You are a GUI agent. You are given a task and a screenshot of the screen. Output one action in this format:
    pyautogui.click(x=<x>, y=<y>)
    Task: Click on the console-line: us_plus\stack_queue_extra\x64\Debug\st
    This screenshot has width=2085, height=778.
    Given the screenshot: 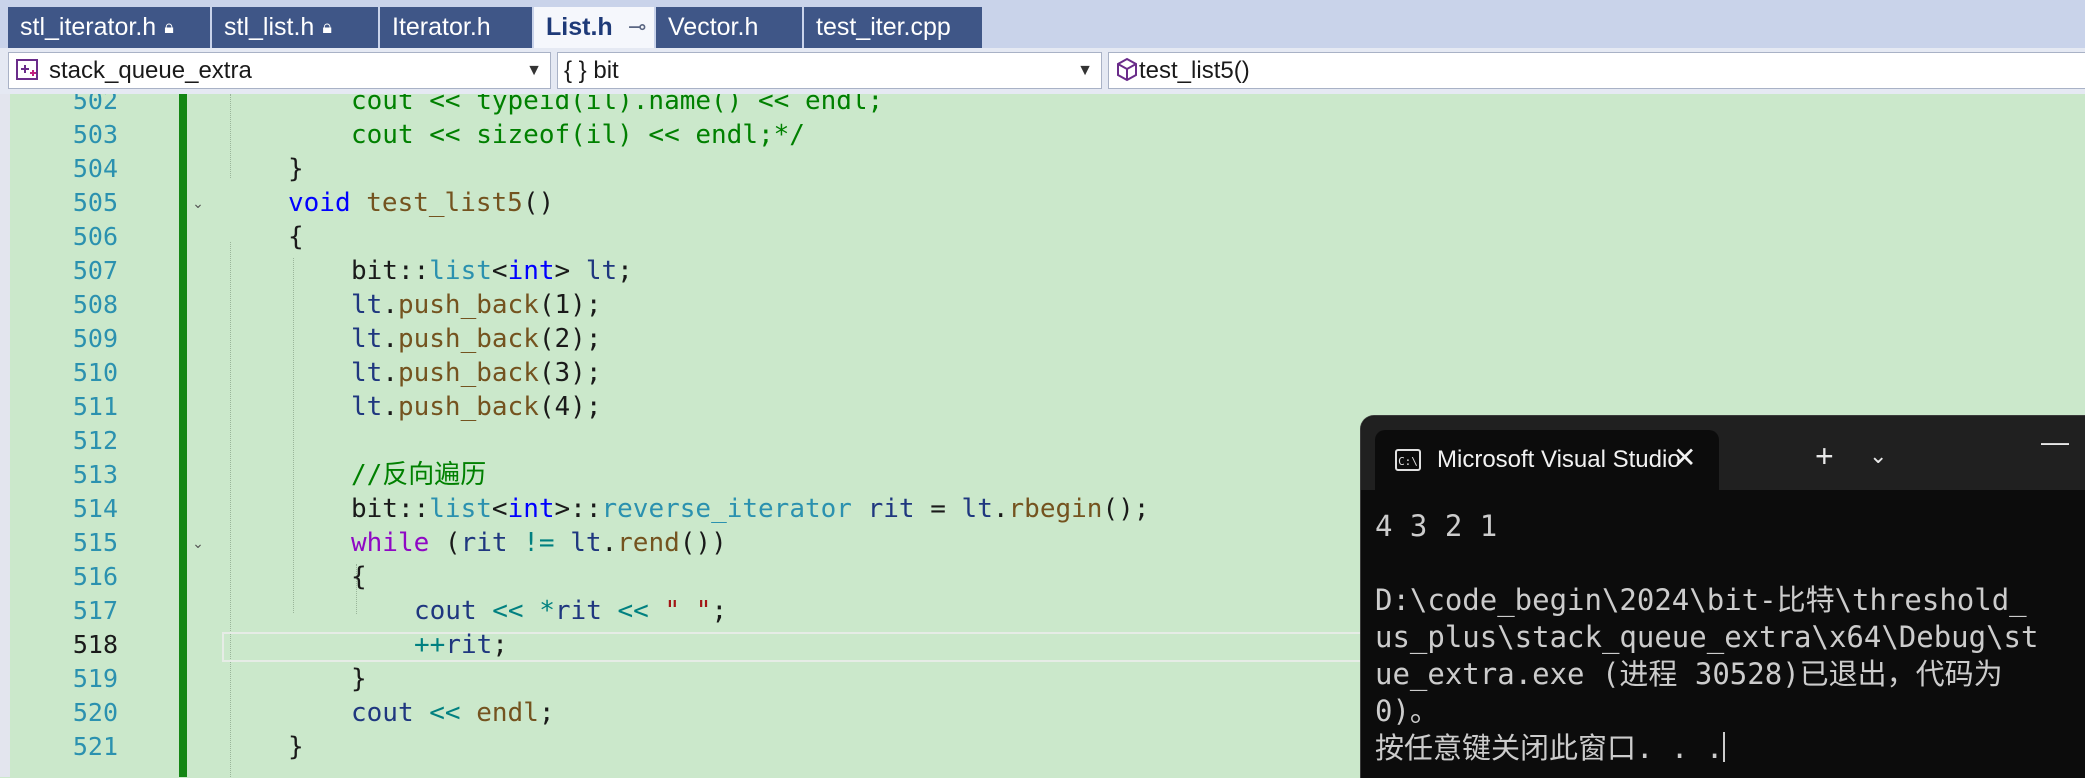 What is the action you would take?
    pyautogui.click(x=1707, y=637)
    